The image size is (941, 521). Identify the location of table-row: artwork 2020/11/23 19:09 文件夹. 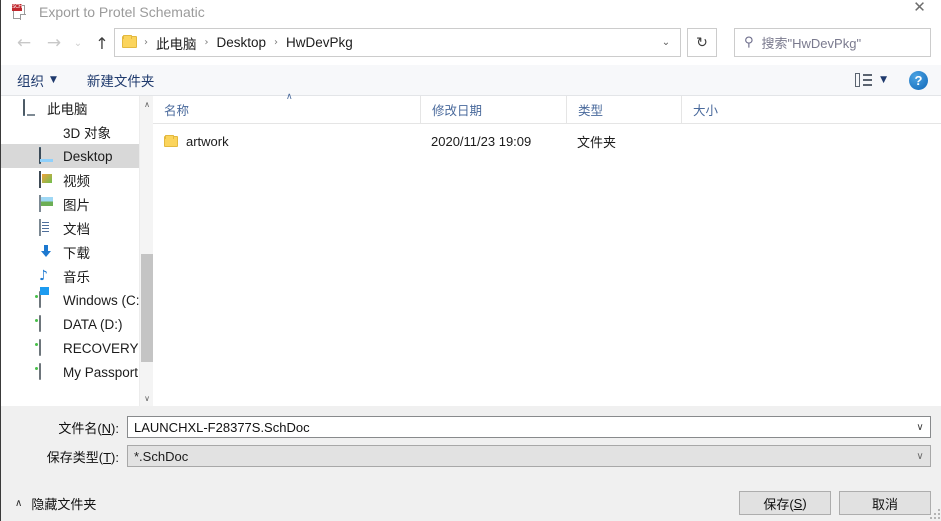
(547, 141).